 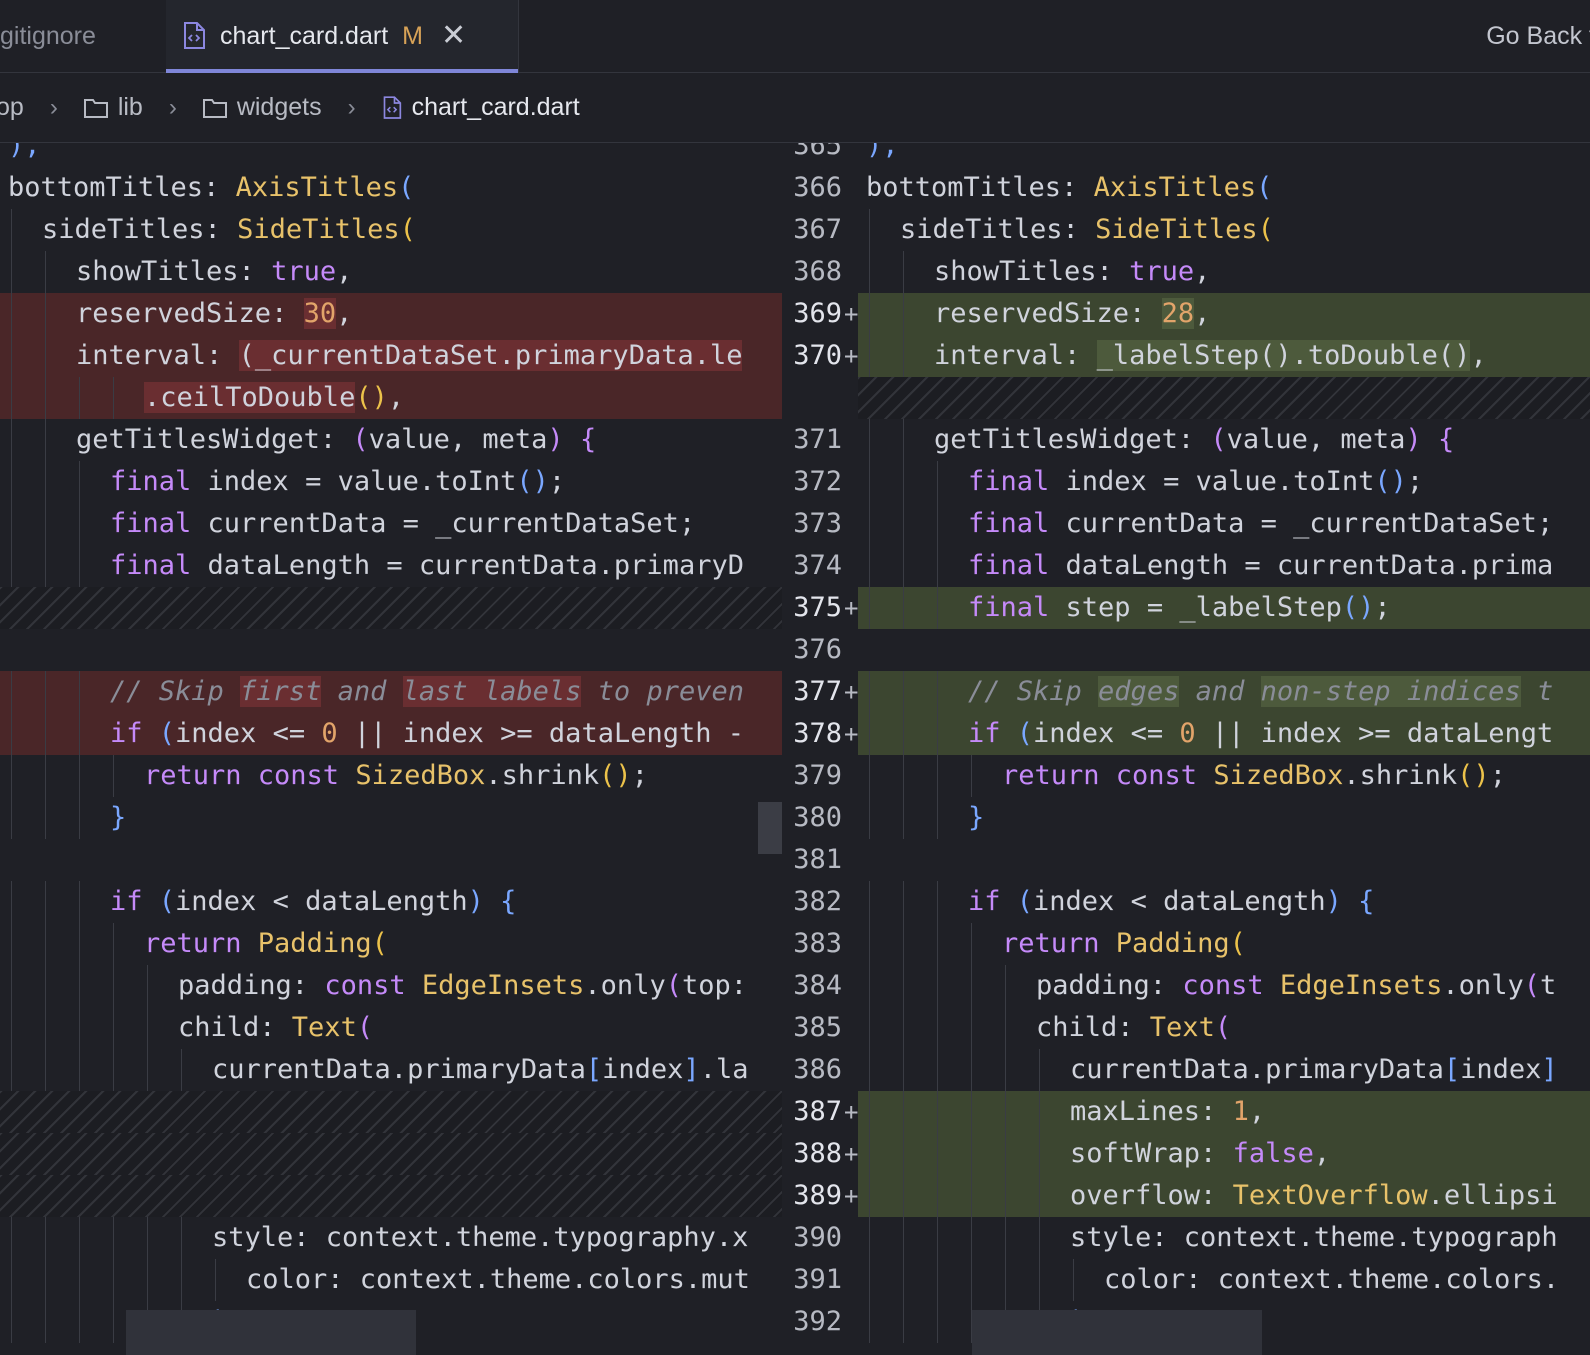 What do you see at coordinates (391, 272) in the screenshot?
I see `original-code-line: showTitles: true,` at bounding box center [391, 272].